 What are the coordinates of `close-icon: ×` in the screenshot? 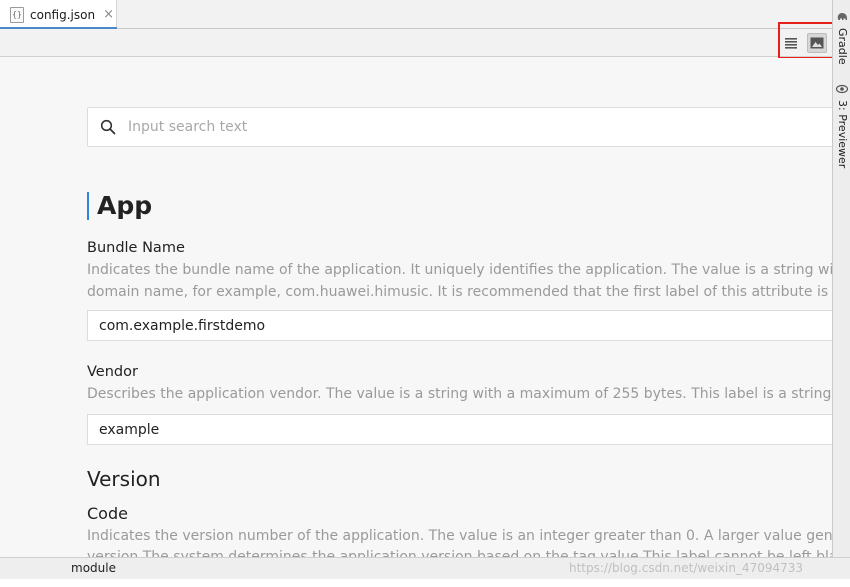 It's located at (108, 14).